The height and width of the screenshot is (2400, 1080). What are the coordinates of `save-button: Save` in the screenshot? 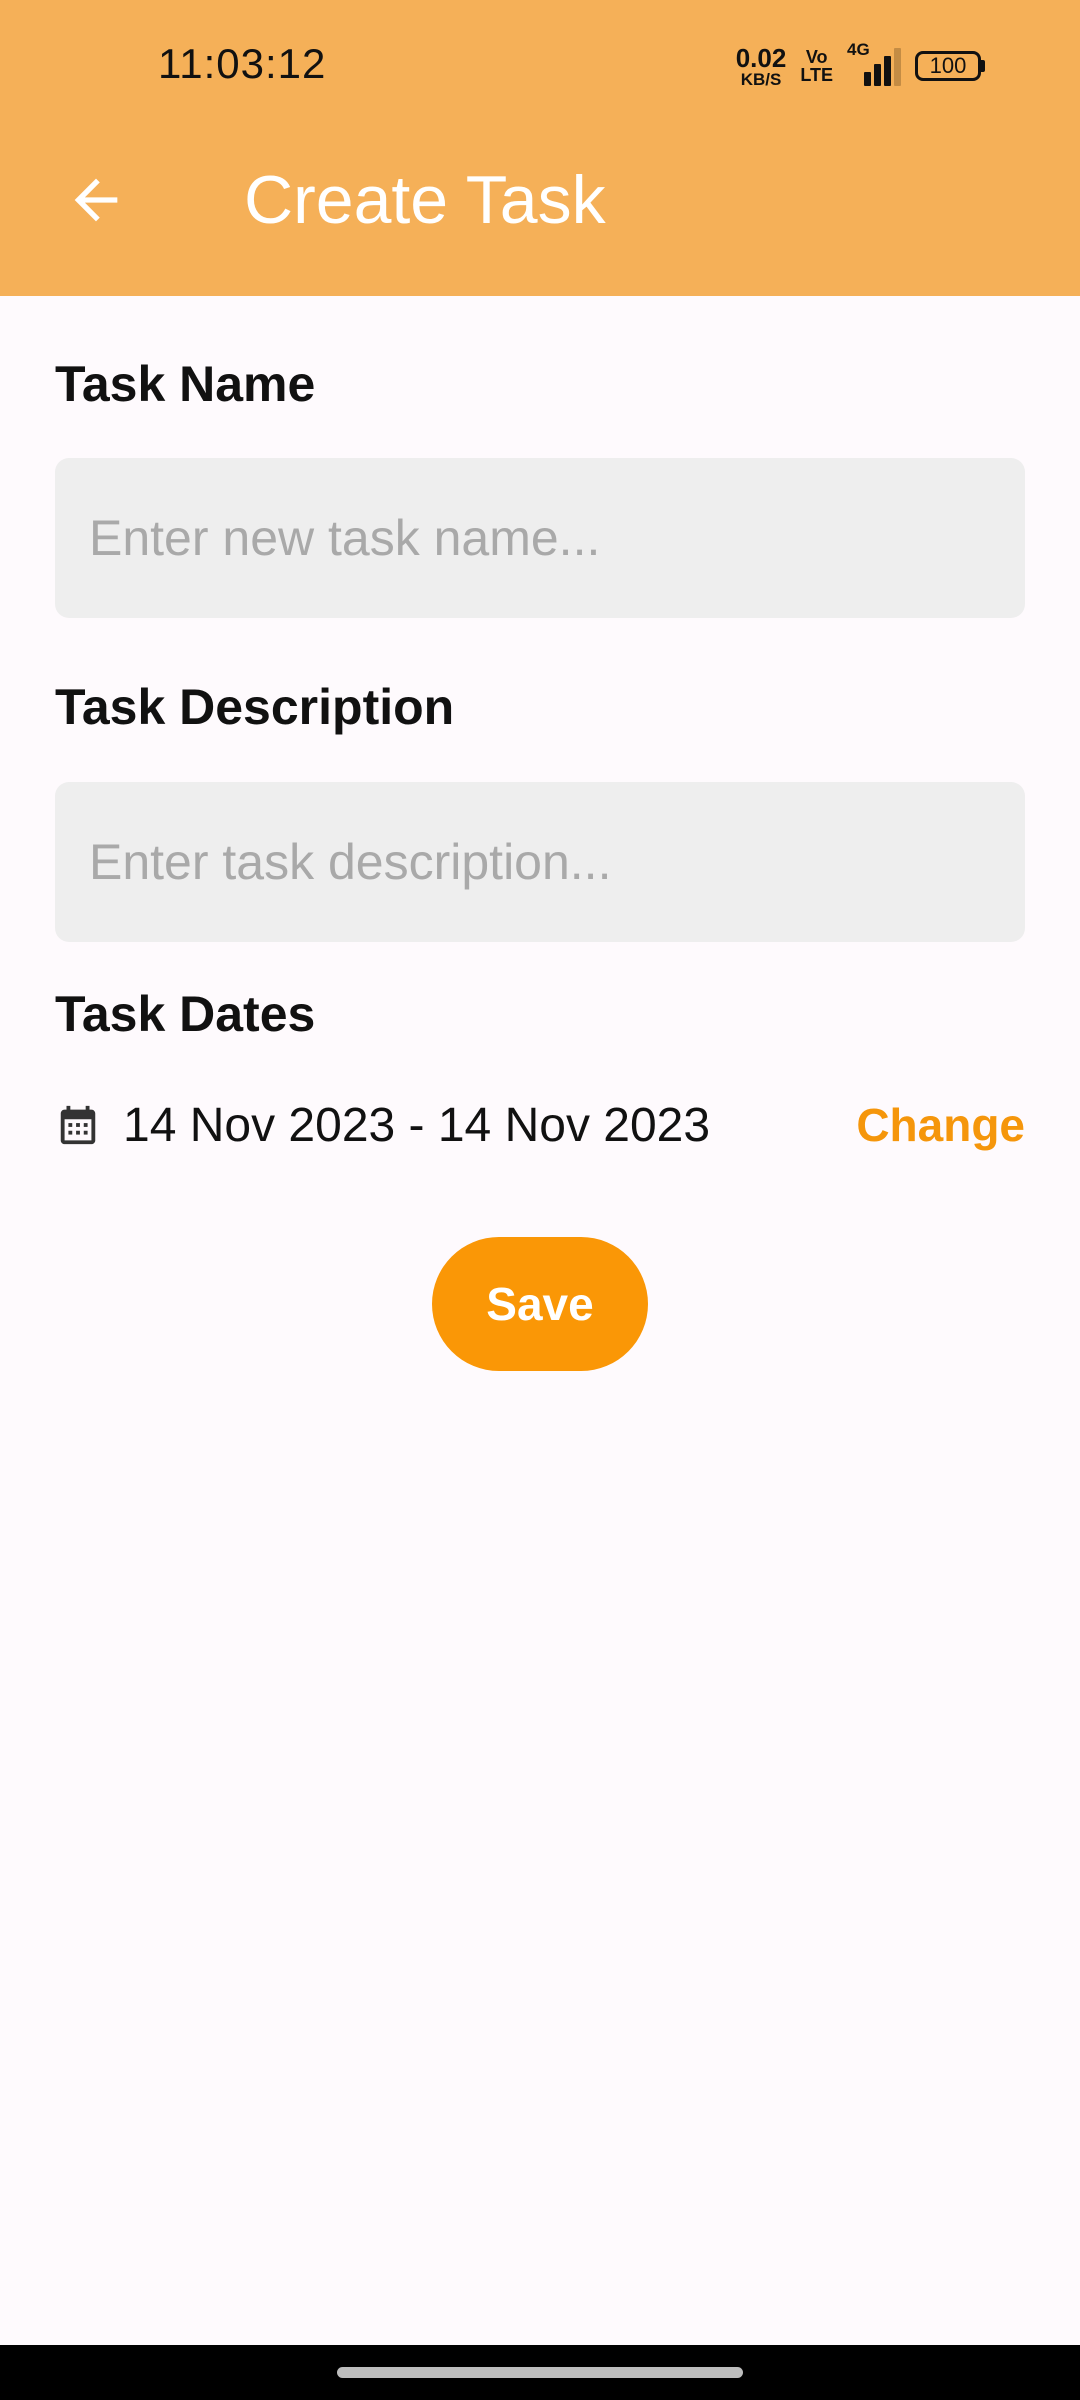 It's located at (540, 1304).